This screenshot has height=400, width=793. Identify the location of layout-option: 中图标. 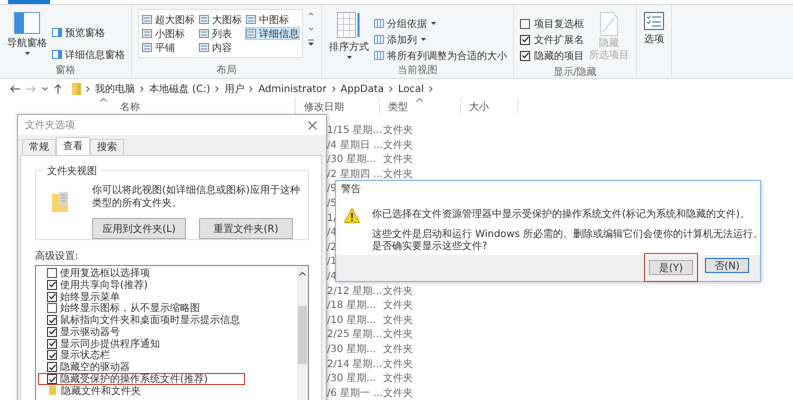
(272, 19).